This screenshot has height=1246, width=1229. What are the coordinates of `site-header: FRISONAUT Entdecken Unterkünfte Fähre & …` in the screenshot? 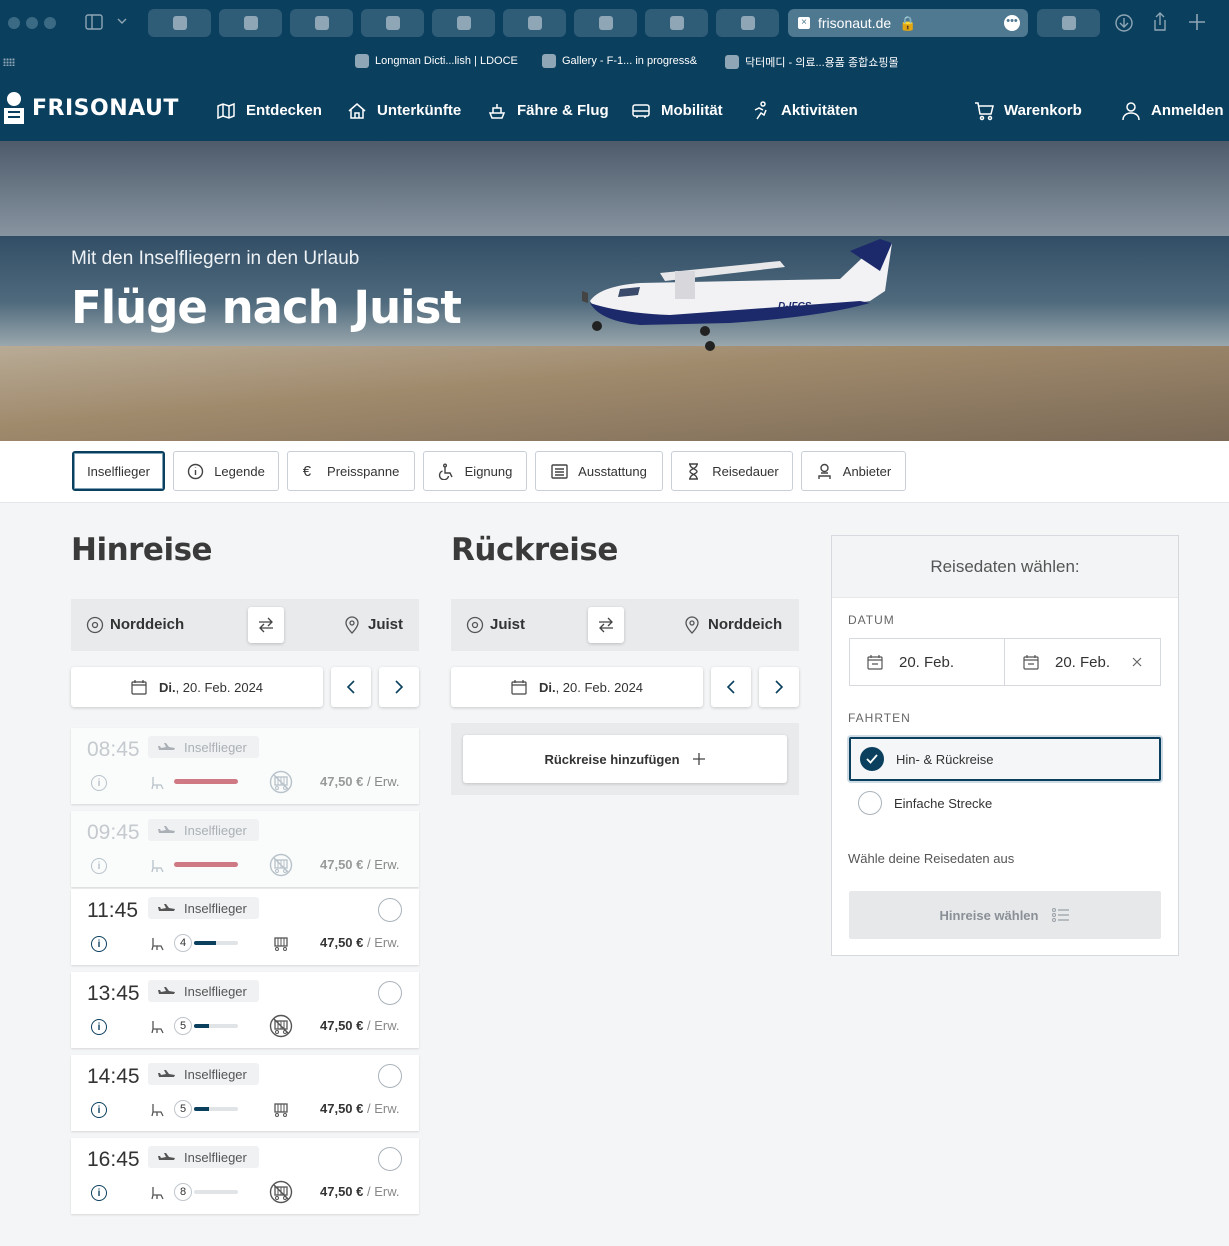 It's located at (614, 110).